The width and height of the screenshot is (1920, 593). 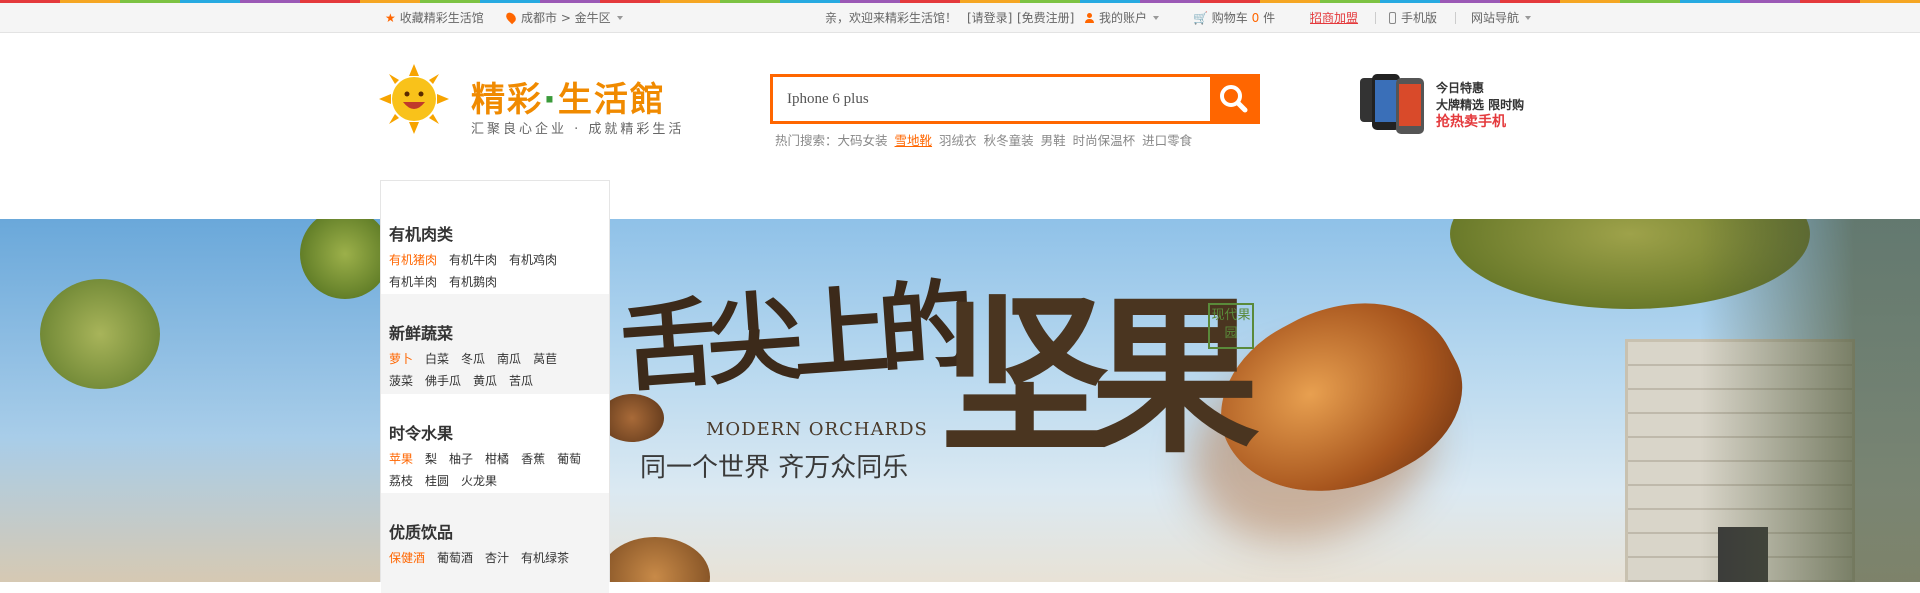 I want to click on category-item-link: 佛手瓜, so click(x=443, y=381).